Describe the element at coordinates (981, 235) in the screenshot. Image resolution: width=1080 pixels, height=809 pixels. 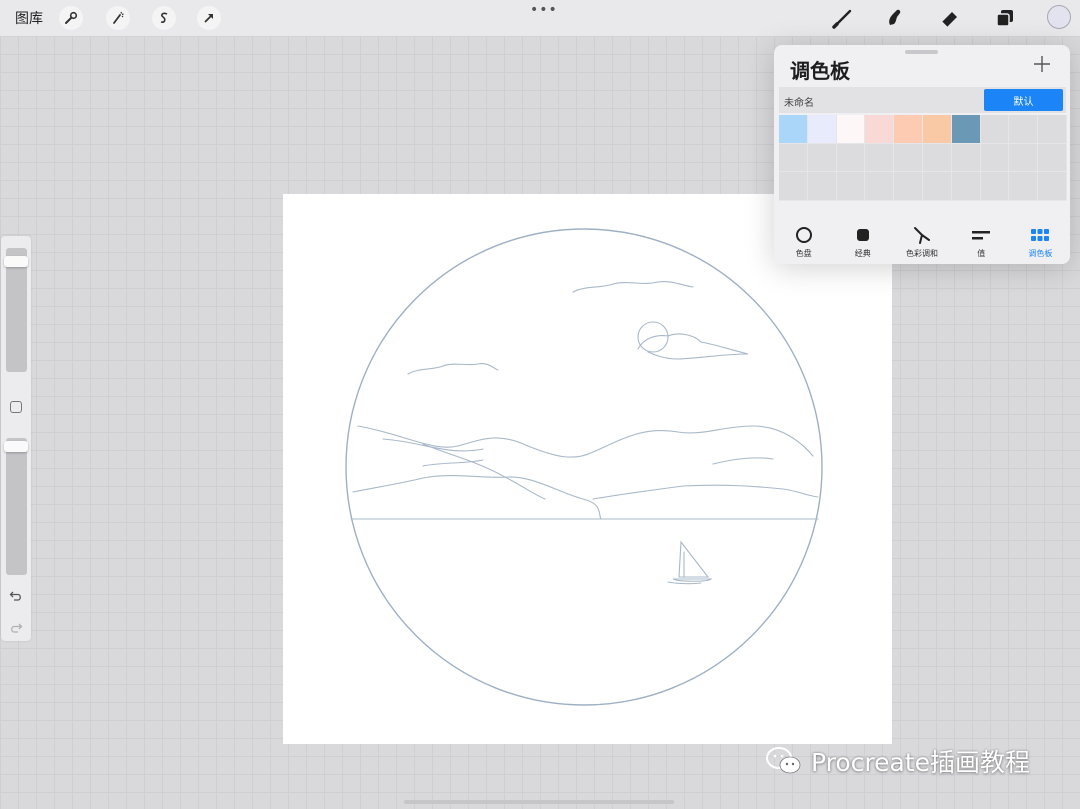
I see `value-bars-icon` at that location.